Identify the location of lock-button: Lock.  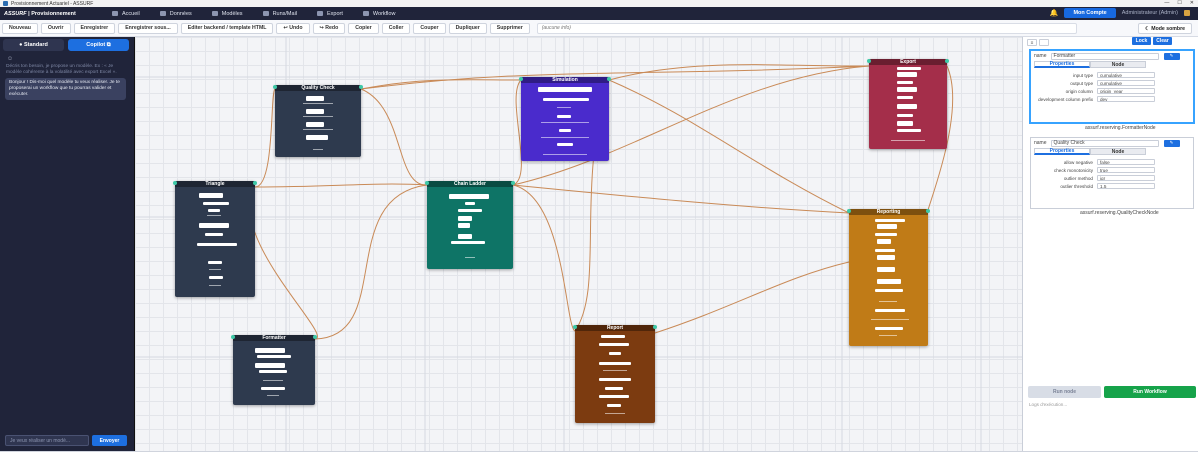
(1141, 41).